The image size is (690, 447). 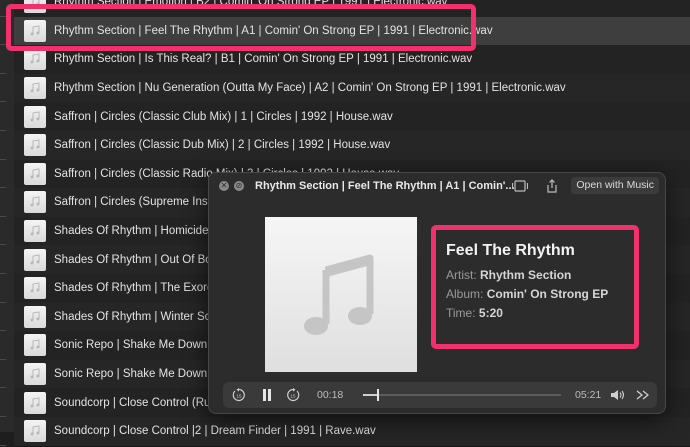 What do you see at coordinates (462, 395) in the screenshot?
I see `scrubber` at bounding box center [462, 395].